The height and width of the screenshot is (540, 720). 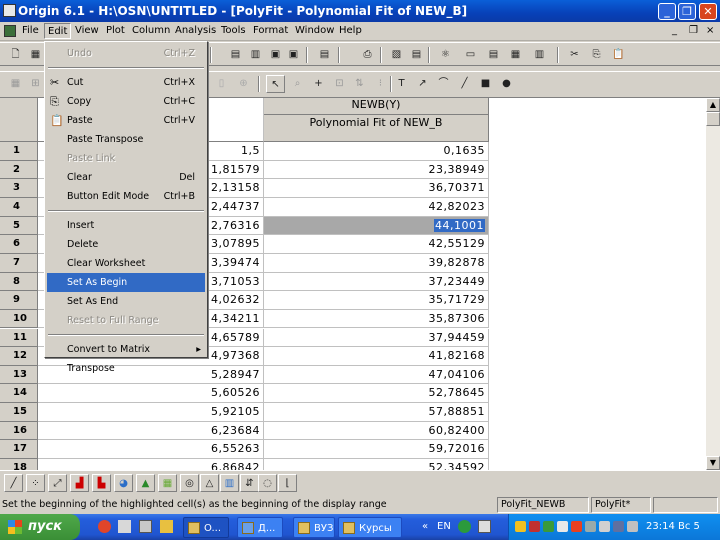 I want to click on start-button: пуск, so click(x=40, y=527).